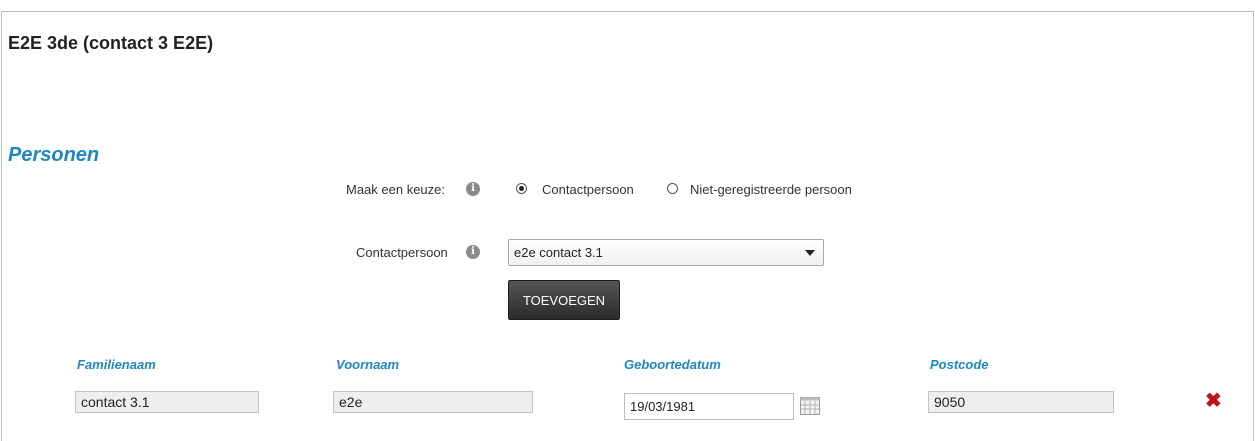 This screenshot has width=1255, height=441. I want to click on calendar-icon, so click(810, 406).